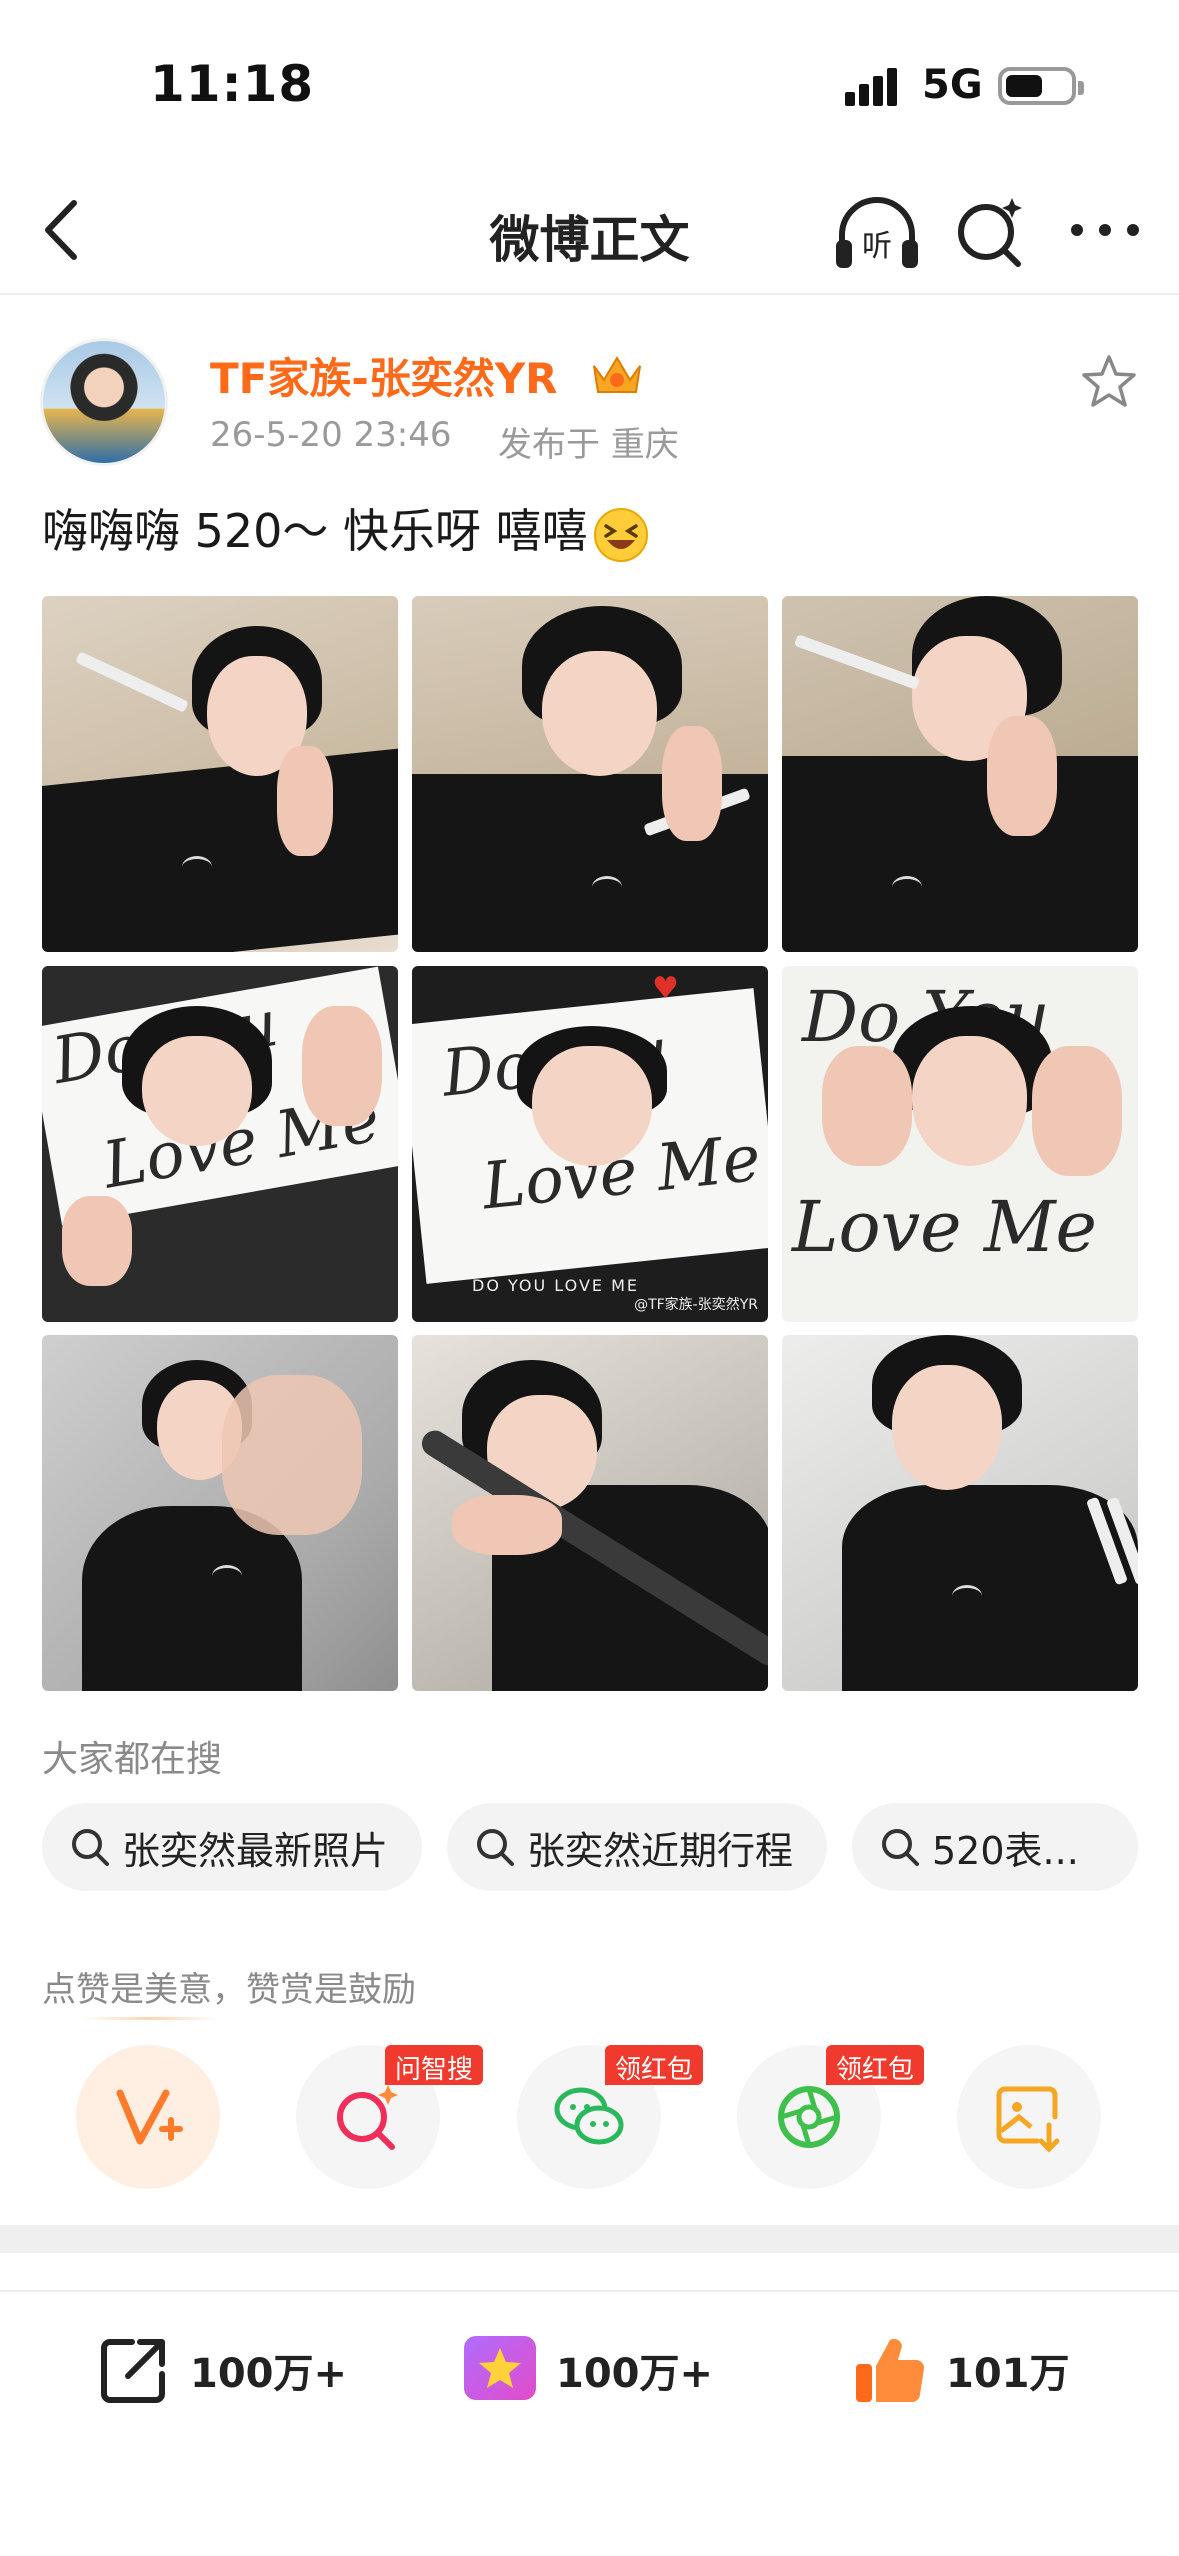 This screenshot has width=1179, height=2556. What do you see at coordinates (255, 1850) in the screenshot?
I see `suggestion-label: 张奕然最新照片` at bounding box center [255, 1850].